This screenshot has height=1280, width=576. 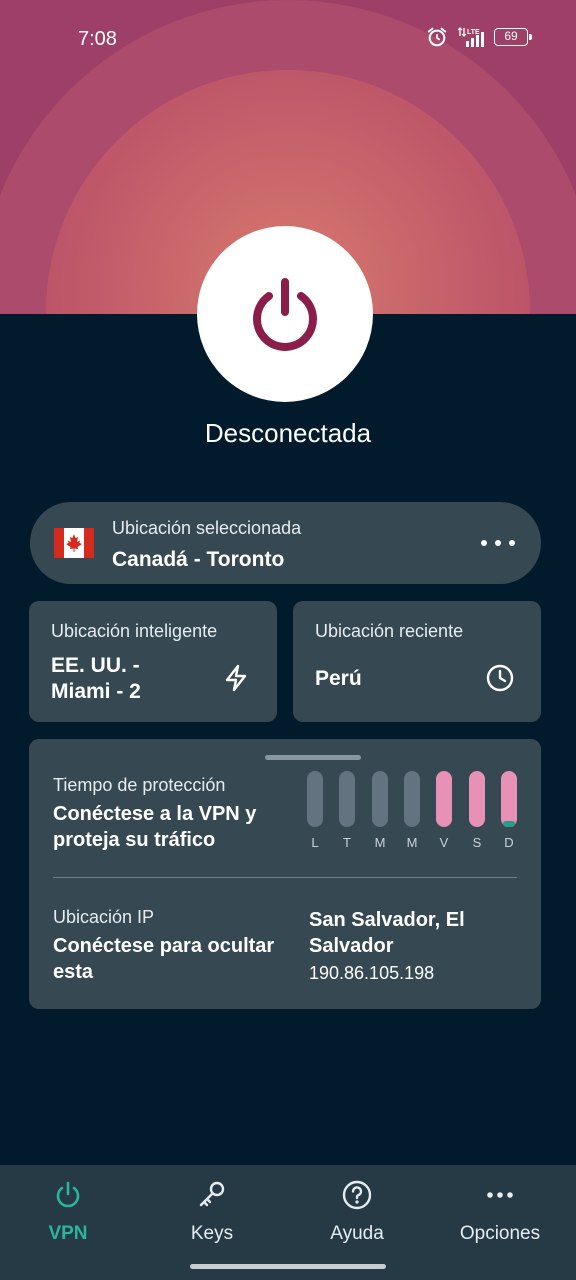 What do you see at coordinates (96, 678) in the screenshot?
I see `smart-location-value: EE. UU. - Miami - 2` at bounding box center [96, 678].